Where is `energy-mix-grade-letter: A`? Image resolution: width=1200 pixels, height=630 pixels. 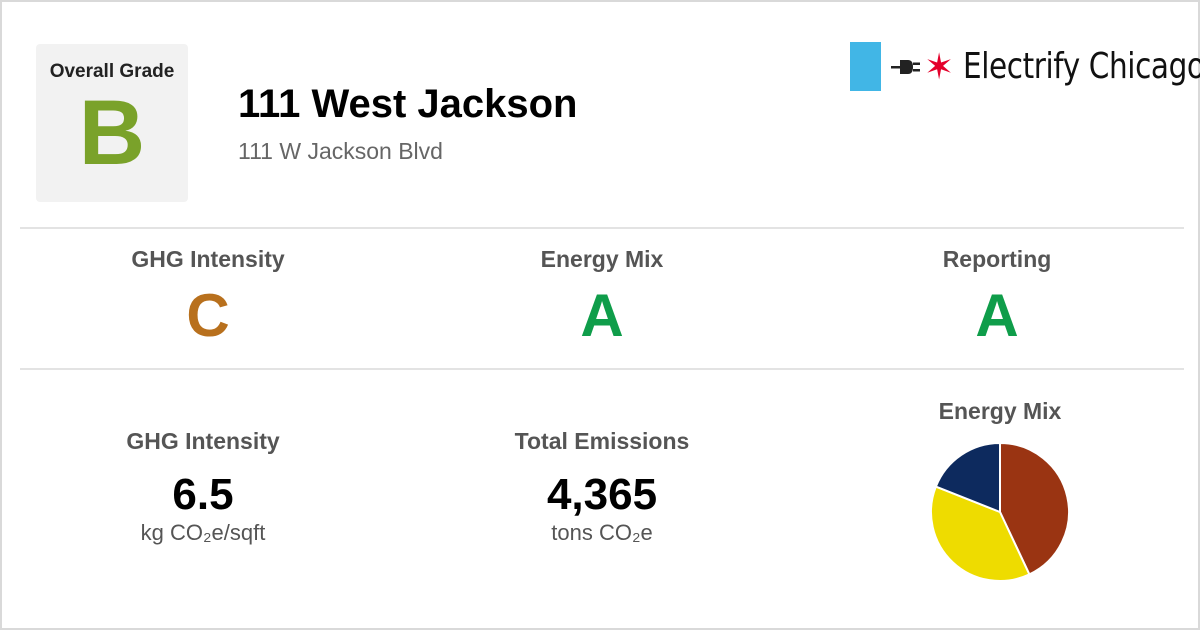 energy-mix-grade-letter: A is located at coordinates (602, 315).